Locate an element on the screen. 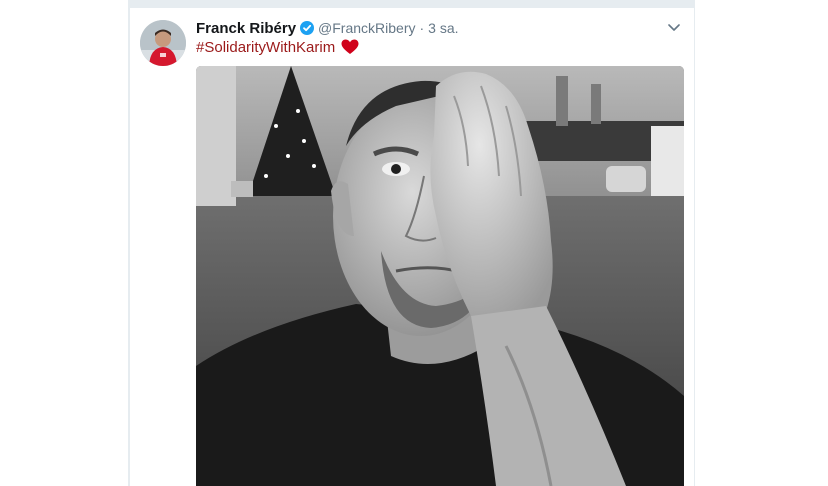  red-heart-icon is located at coordinates (350, 47).